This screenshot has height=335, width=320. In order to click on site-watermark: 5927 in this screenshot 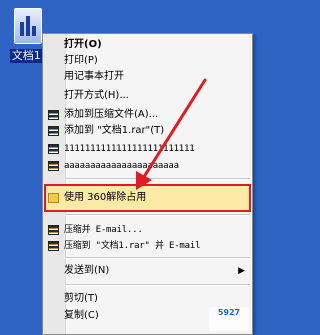, I will do `click(229, 319)`.